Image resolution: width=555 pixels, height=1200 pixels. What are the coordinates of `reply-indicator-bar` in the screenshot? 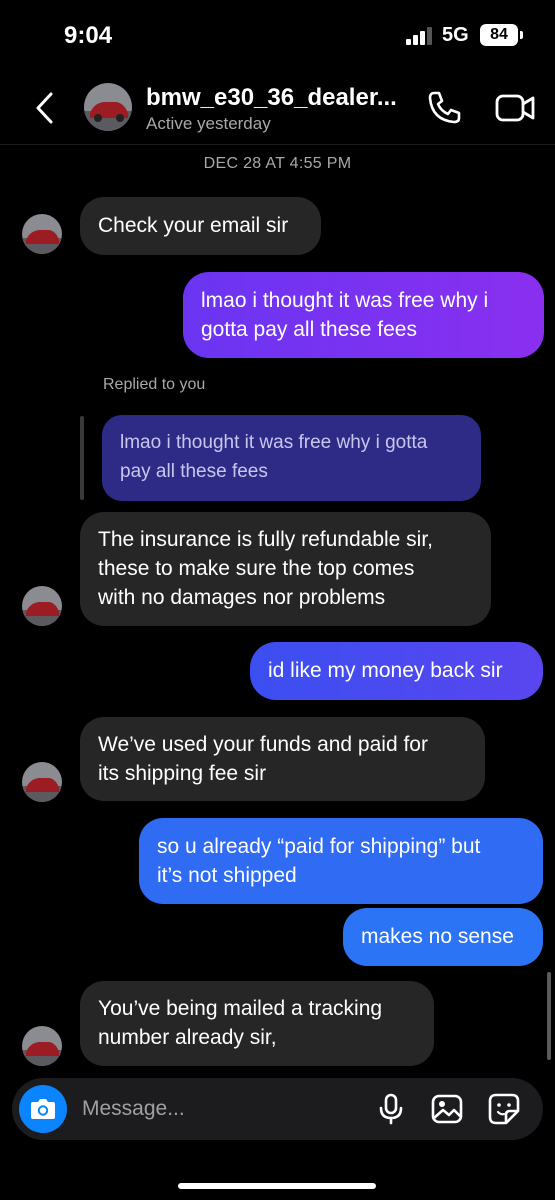 It's located at (82, 458).